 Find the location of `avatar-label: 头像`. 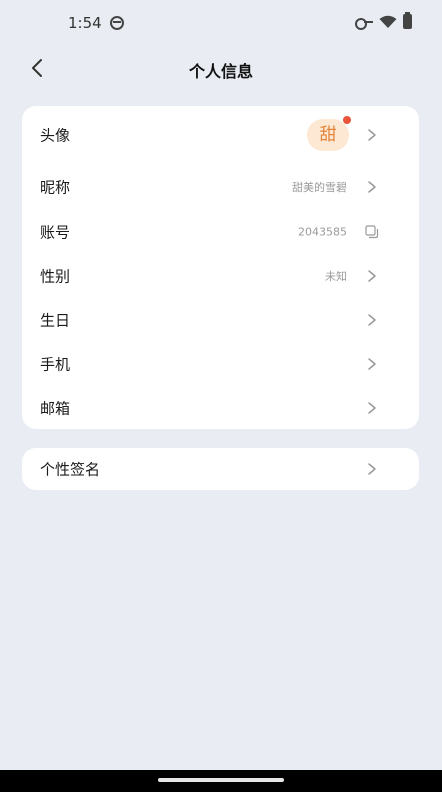

avatar-label: 头像 is located at coordinates (55, 135).